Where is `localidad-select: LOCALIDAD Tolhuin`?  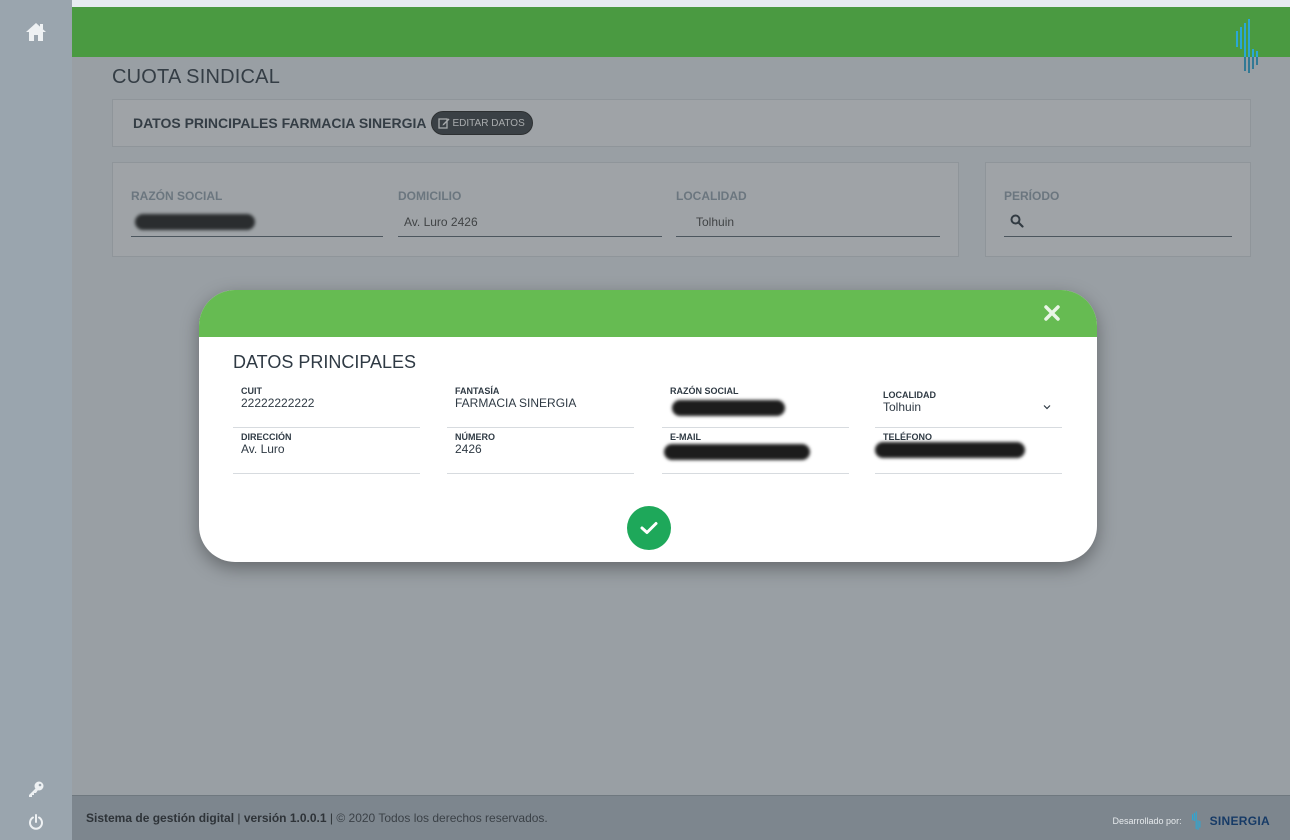 localidad-select: LOCALIDAD Tolhuin is located at coordinates (968, 405).